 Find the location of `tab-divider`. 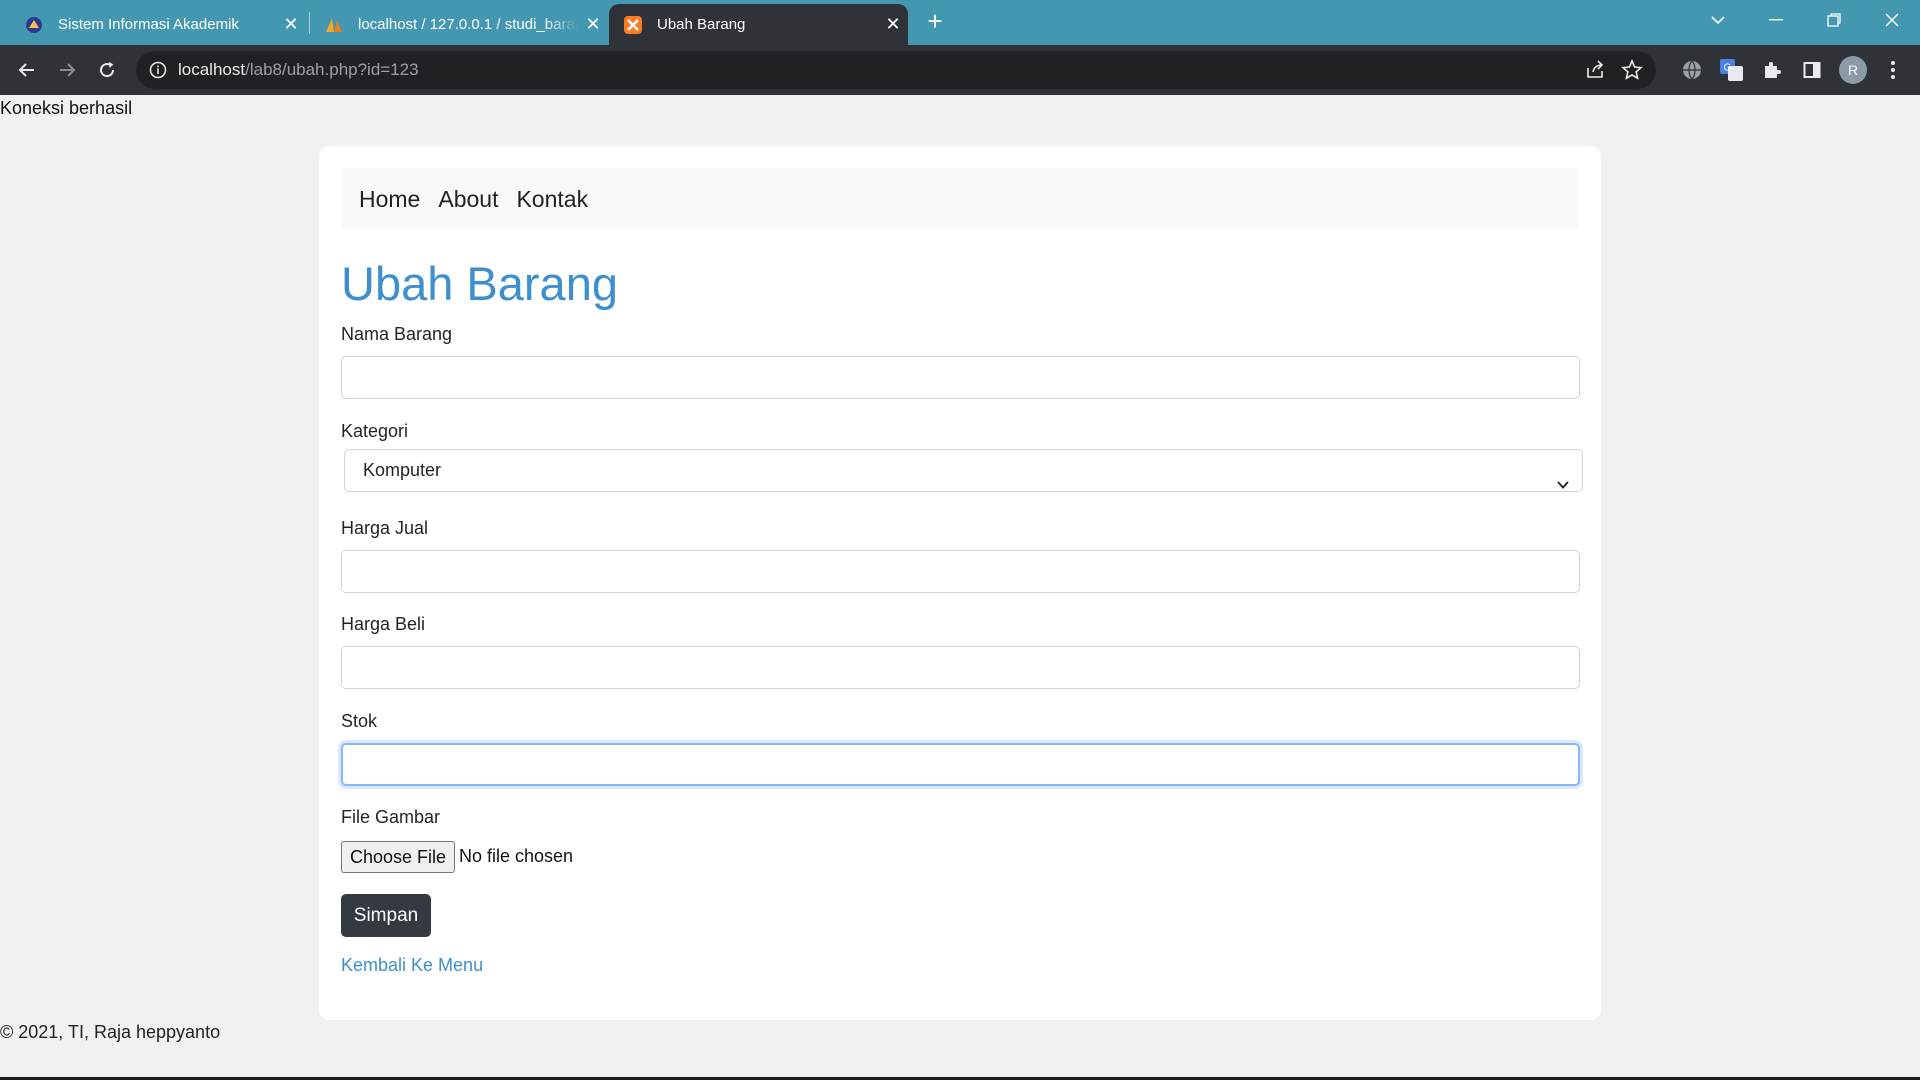

tab-divider is located at coordinates (309, 23).